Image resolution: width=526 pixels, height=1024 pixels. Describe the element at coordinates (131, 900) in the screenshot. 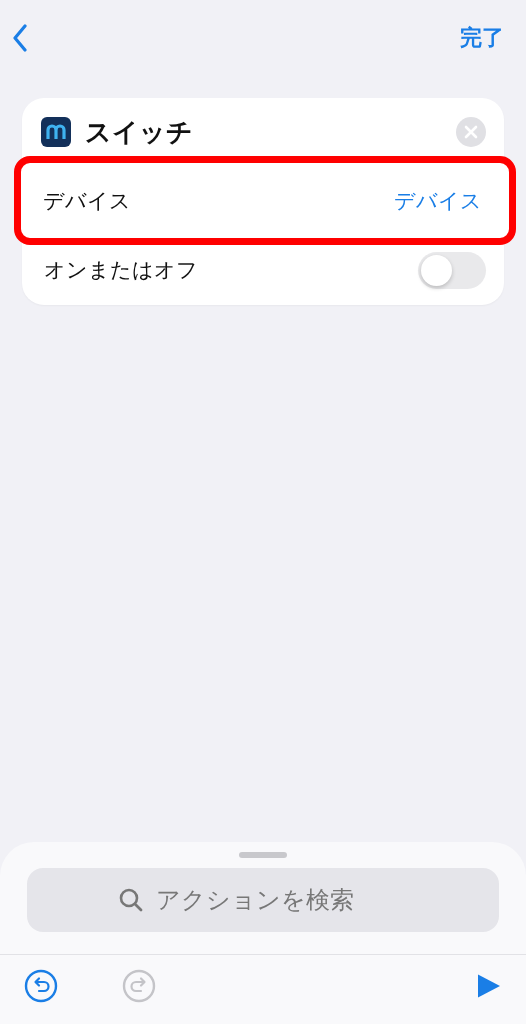

I see `search-icon` at that location.